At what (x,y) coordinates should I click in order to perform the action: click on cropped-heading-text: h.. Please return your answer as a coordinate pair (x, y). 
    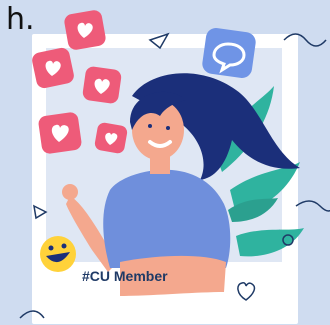
    Looking at the image, I should click on (20, 19).